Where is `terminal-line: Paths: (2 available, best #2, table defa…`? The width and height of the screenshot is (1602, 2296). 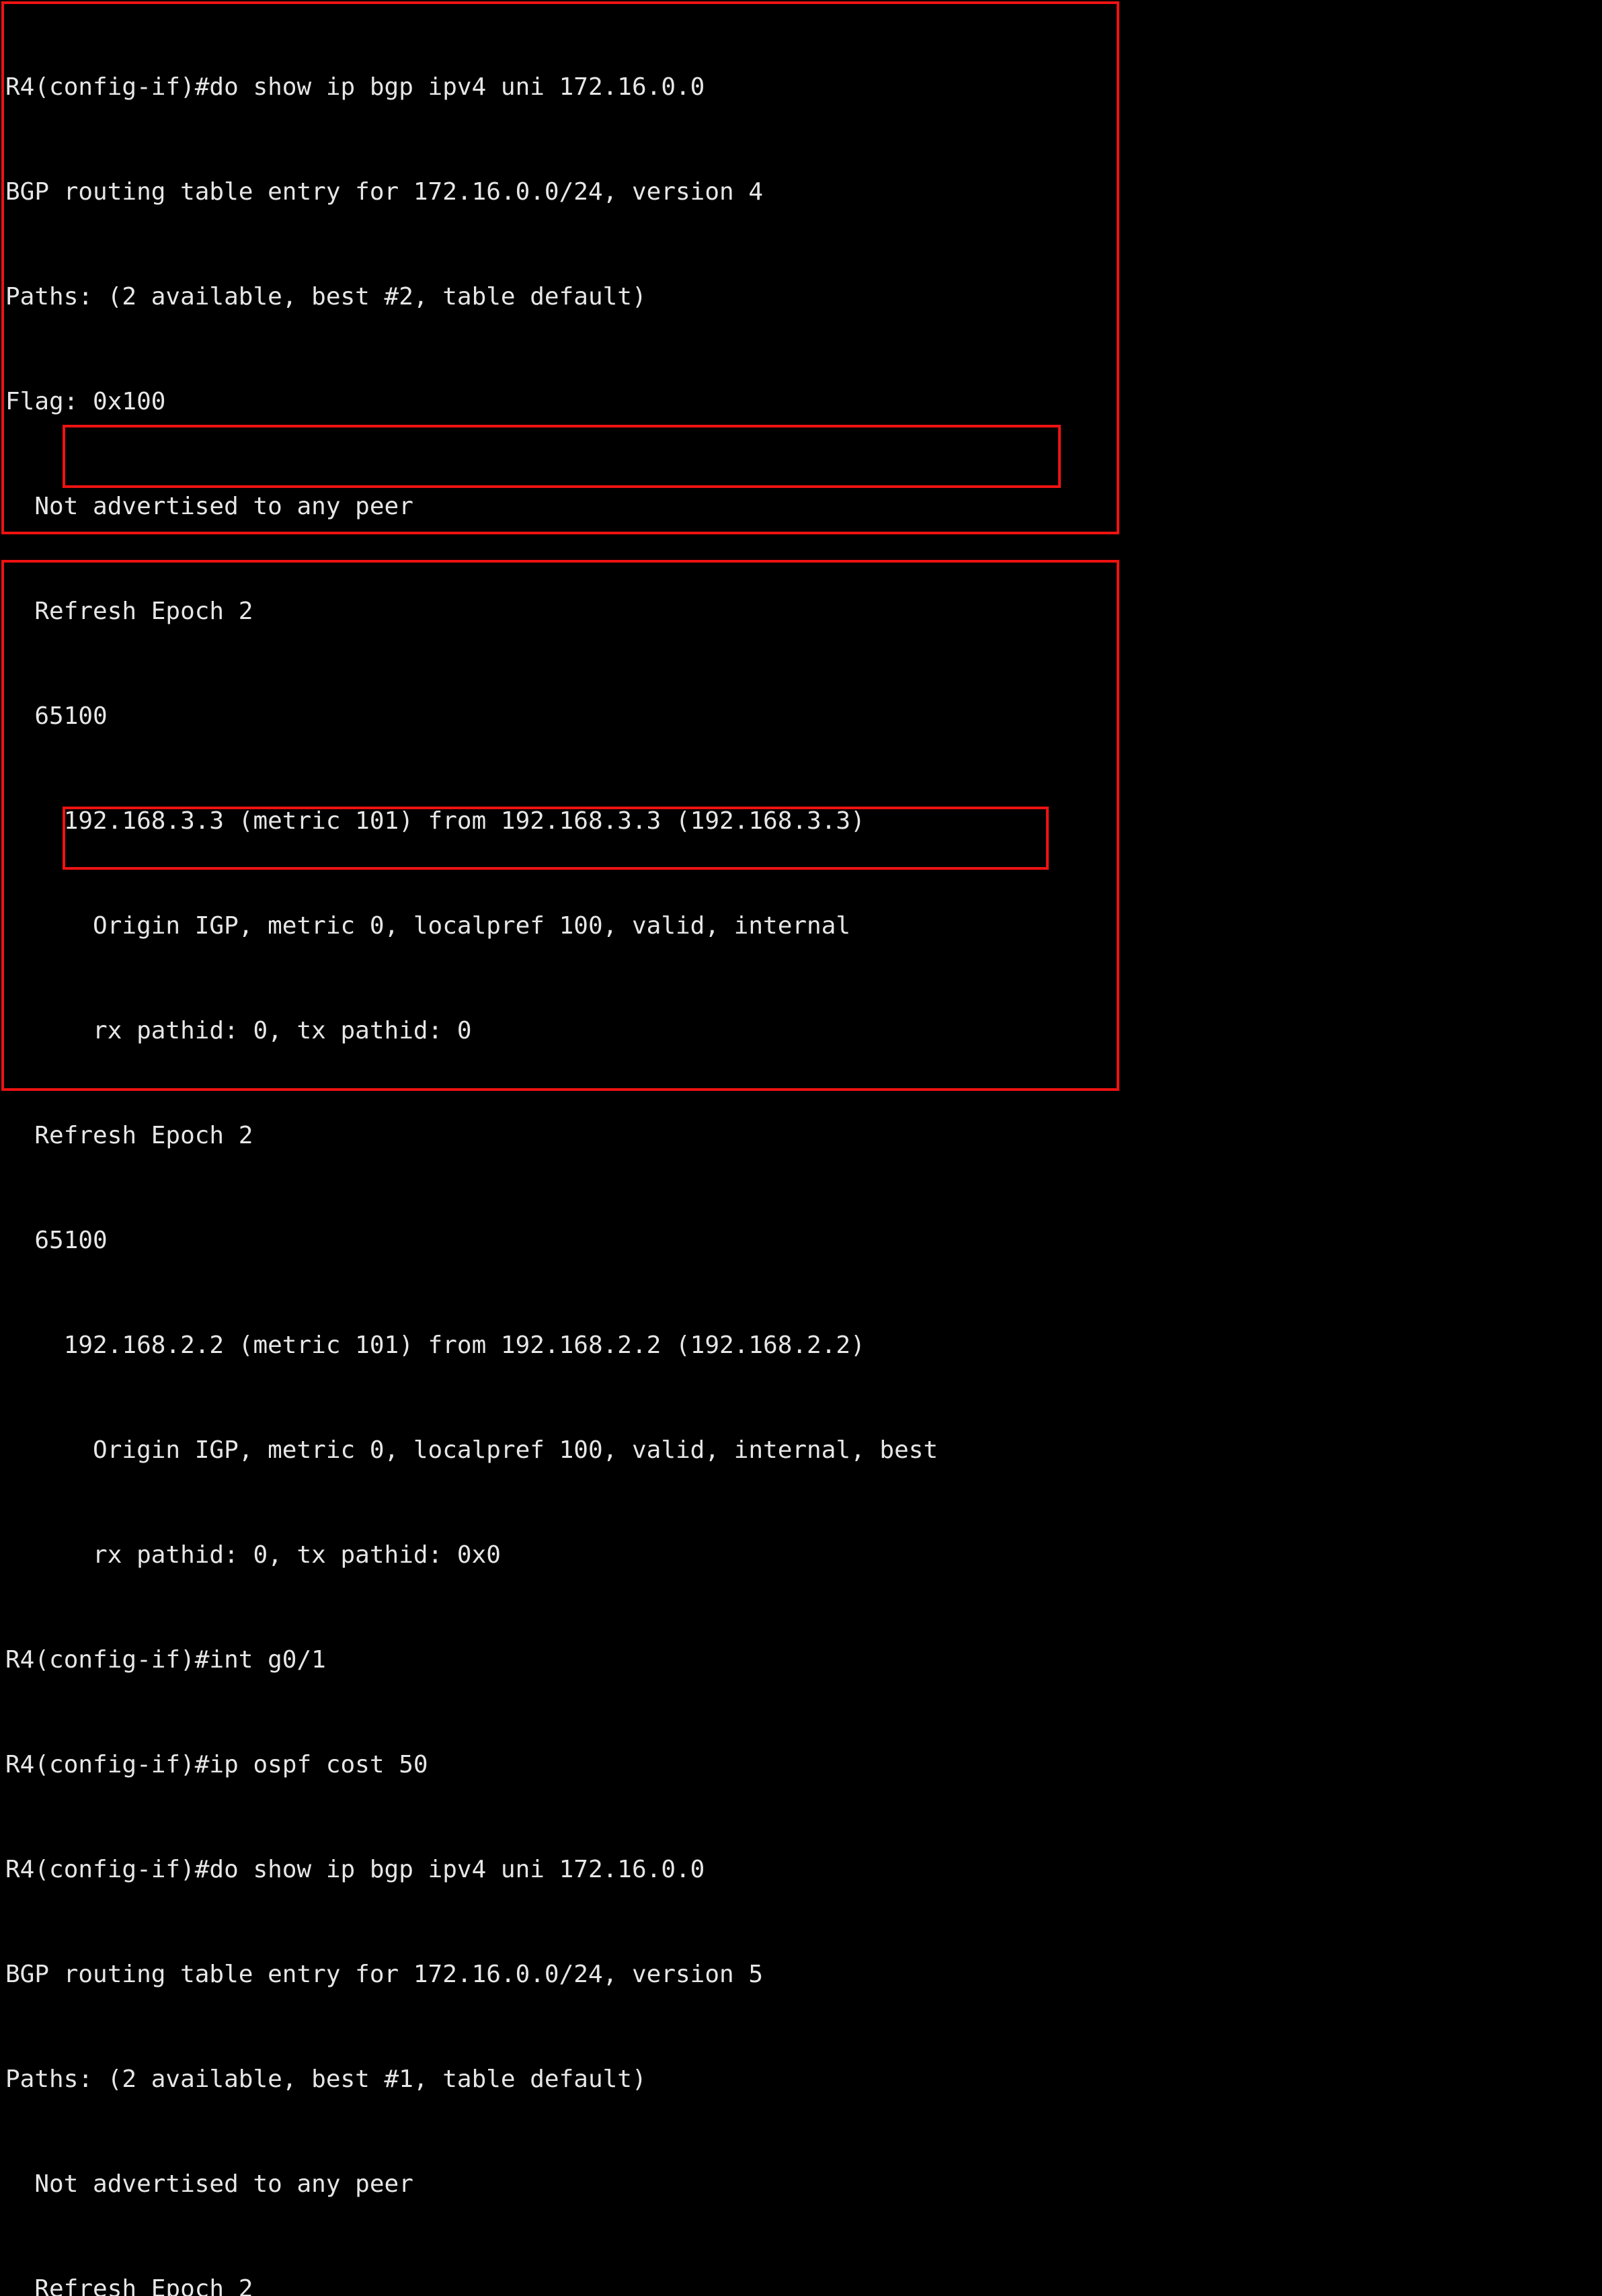
terminal-line: Paths: (2 available, best #2, table defa… is located at coordinates (326, 297).